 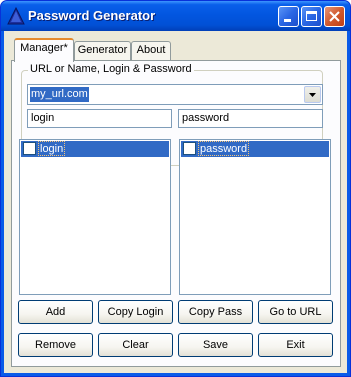 I want to click on password-field-value: password, so click(x=206, y=118).